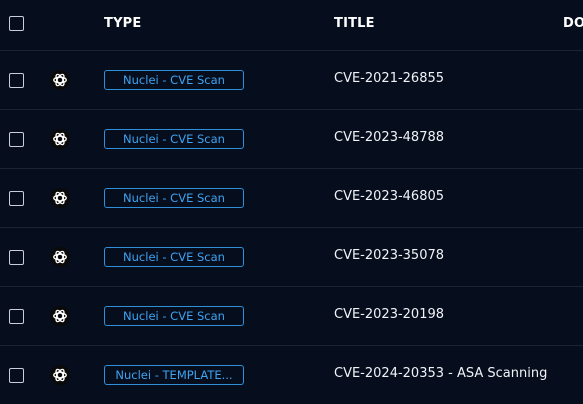 The image size is (583, 404). I want to click on table-row: Nuclei - CVE Scan CVE-2023-35078, so click(291, 257).